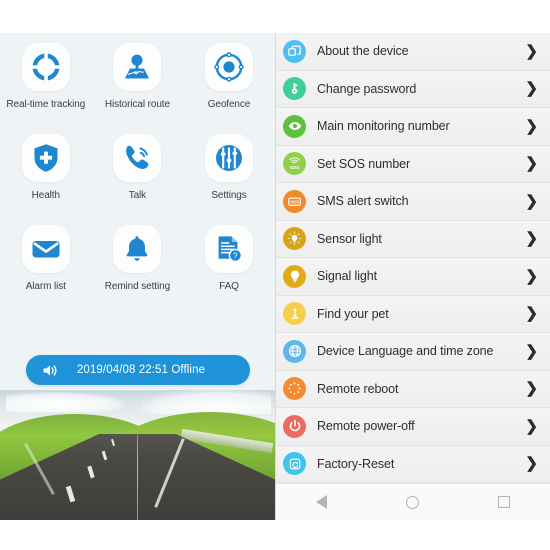 The width and height of the screenshot is (550, 550). I want to click on app-item-real-time-tracking: Real-time tracking, so click(46, 82).